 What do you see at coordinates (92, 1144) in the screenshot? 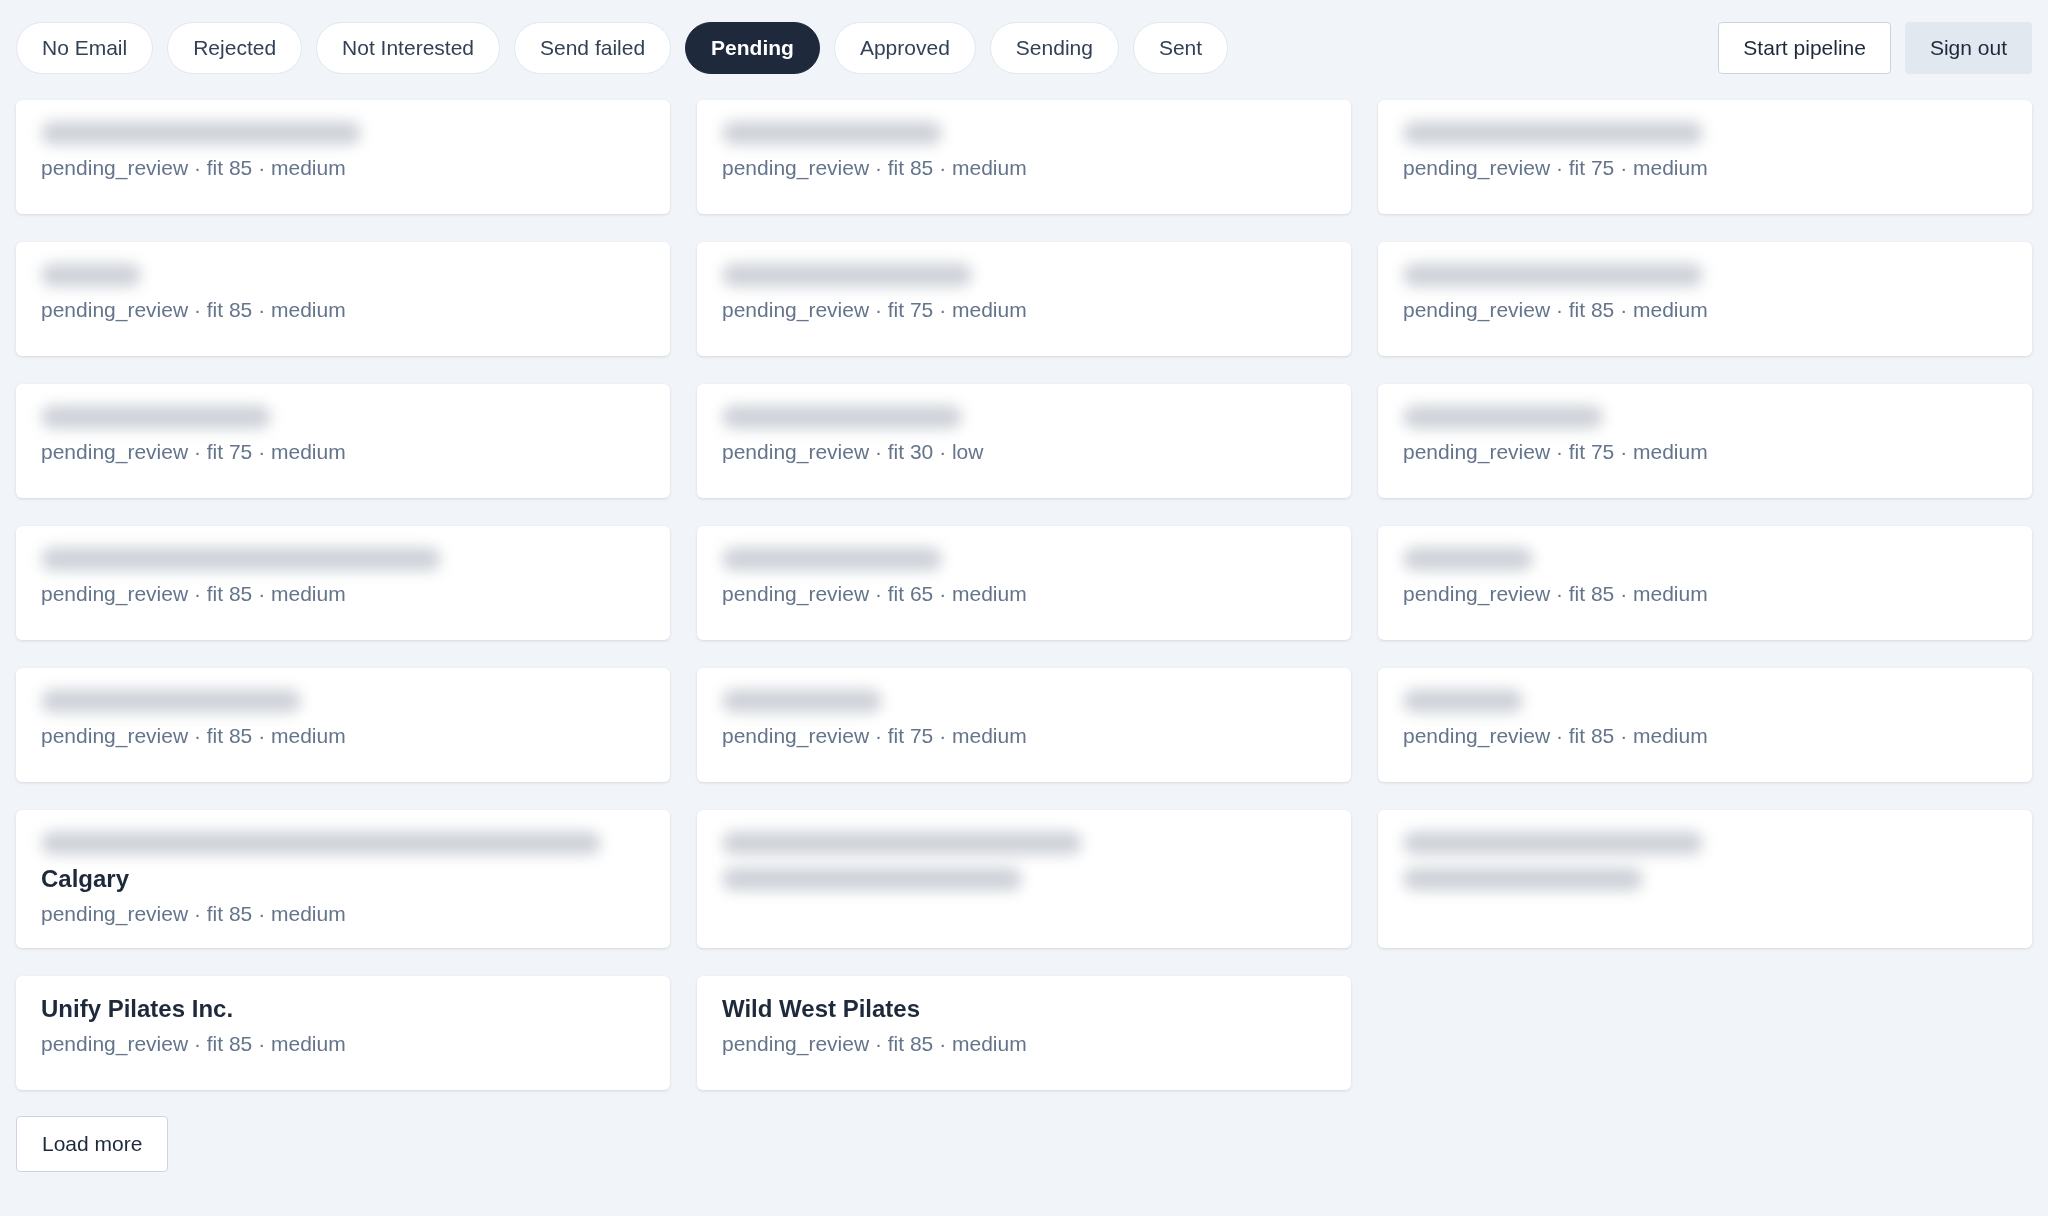
I see `load-more-button: Load more` at bounding box center [92, 1144].